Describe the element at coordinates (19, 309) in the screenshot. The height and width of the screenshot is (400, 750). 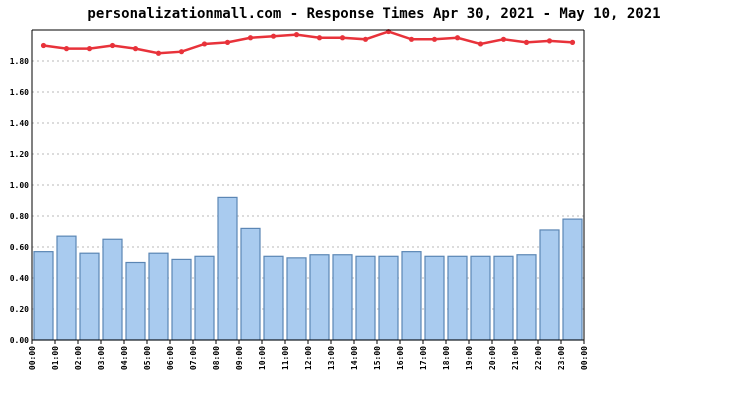
I see `y-tick-label: 0.20` at that location.